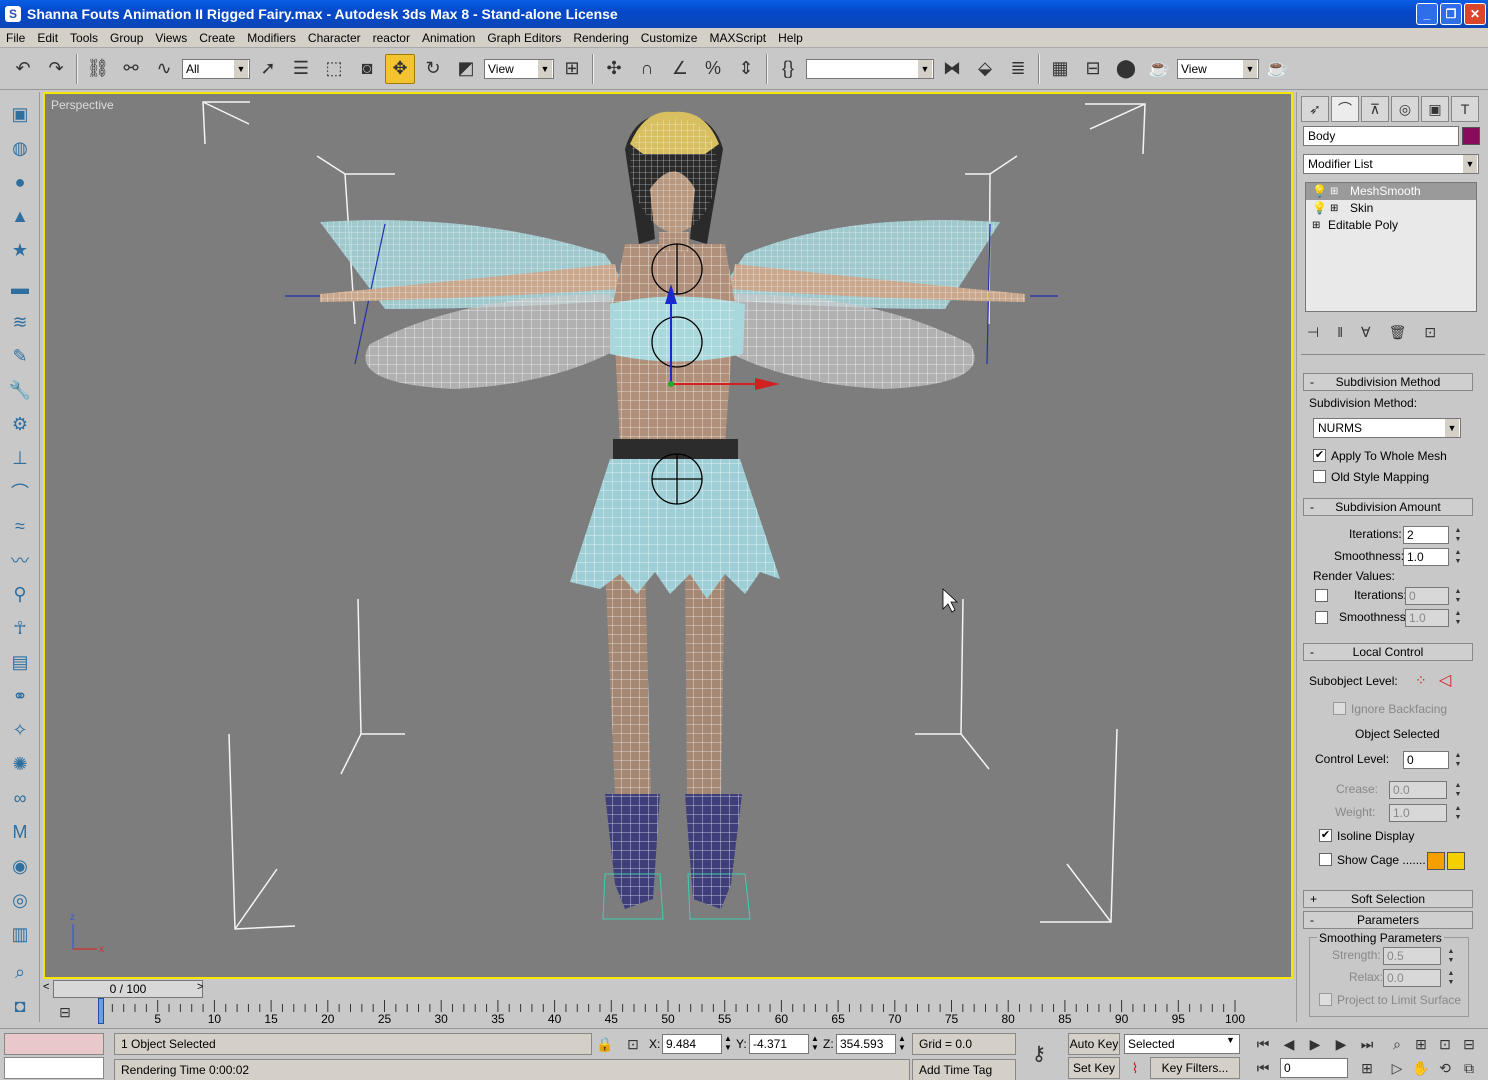 This screenshot has height=1080, width=1488. What do you see at coordinates (1315, 109) in the screenshot?
I see `create-tab-icon: ➶` at bounding box center [1315, 109].